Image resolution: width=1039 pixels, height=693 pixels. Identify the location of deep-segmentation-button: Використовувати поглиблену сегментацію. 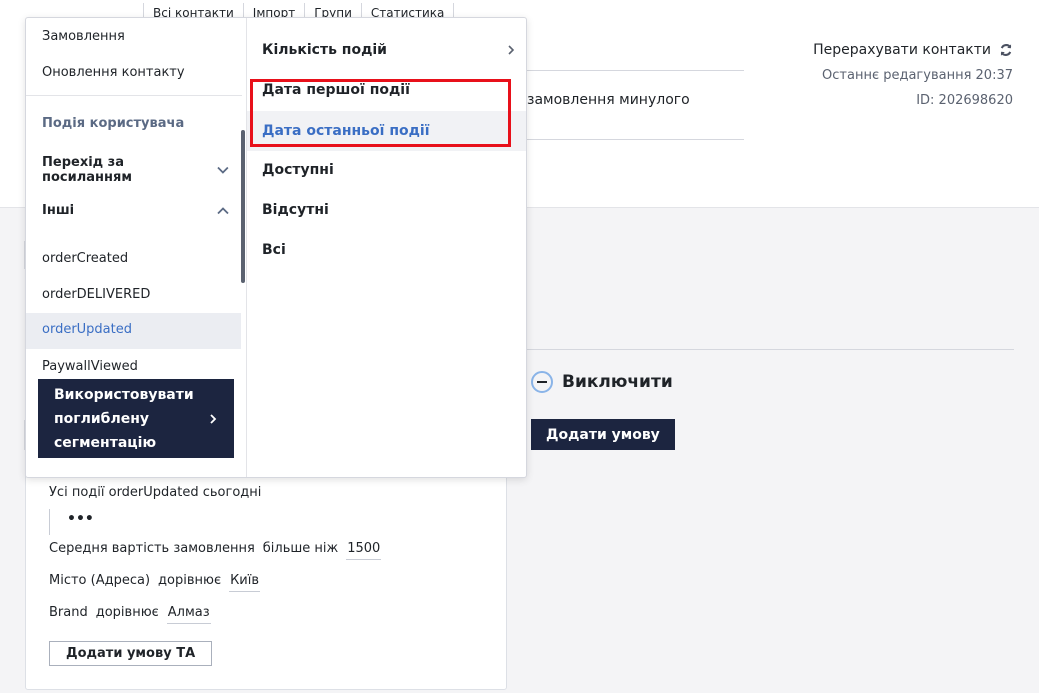
(136, 418).